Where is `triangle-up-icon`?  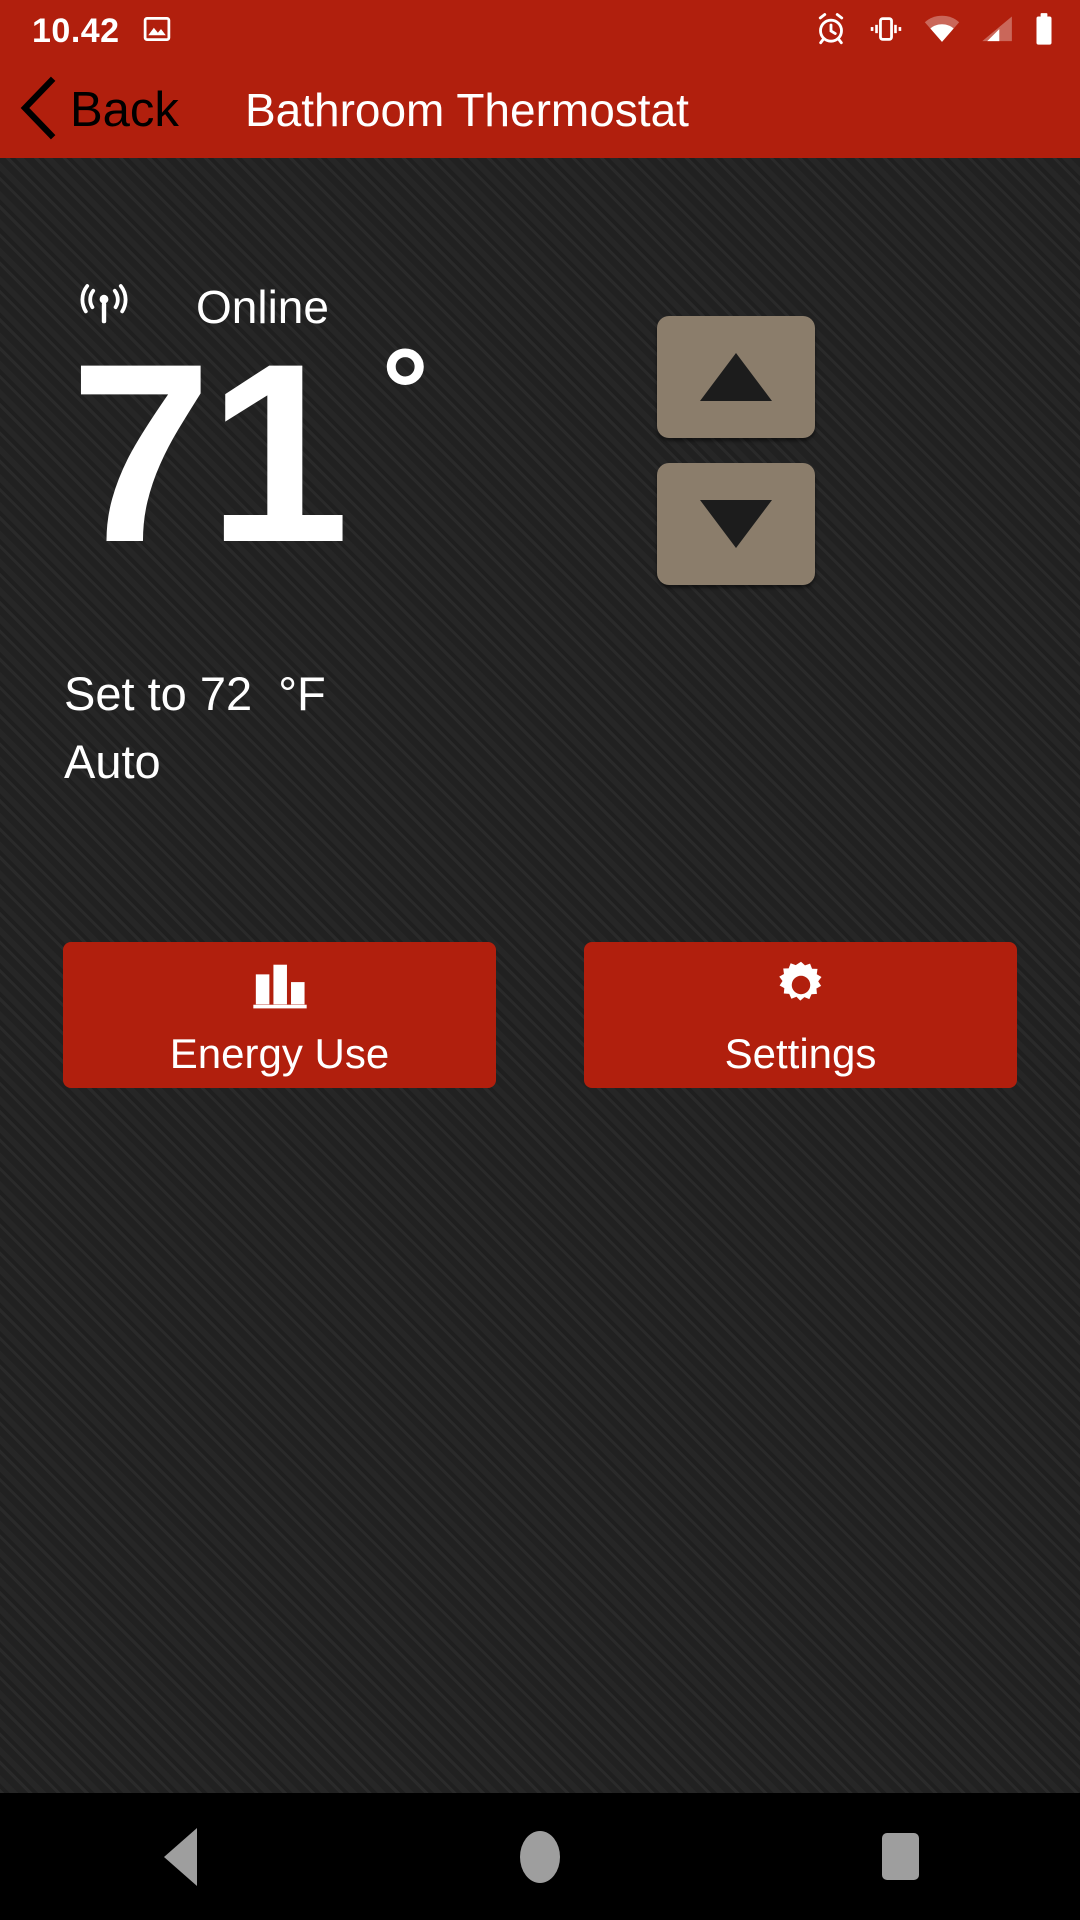
triangle-up-icon is located at coordinates (736, 377).